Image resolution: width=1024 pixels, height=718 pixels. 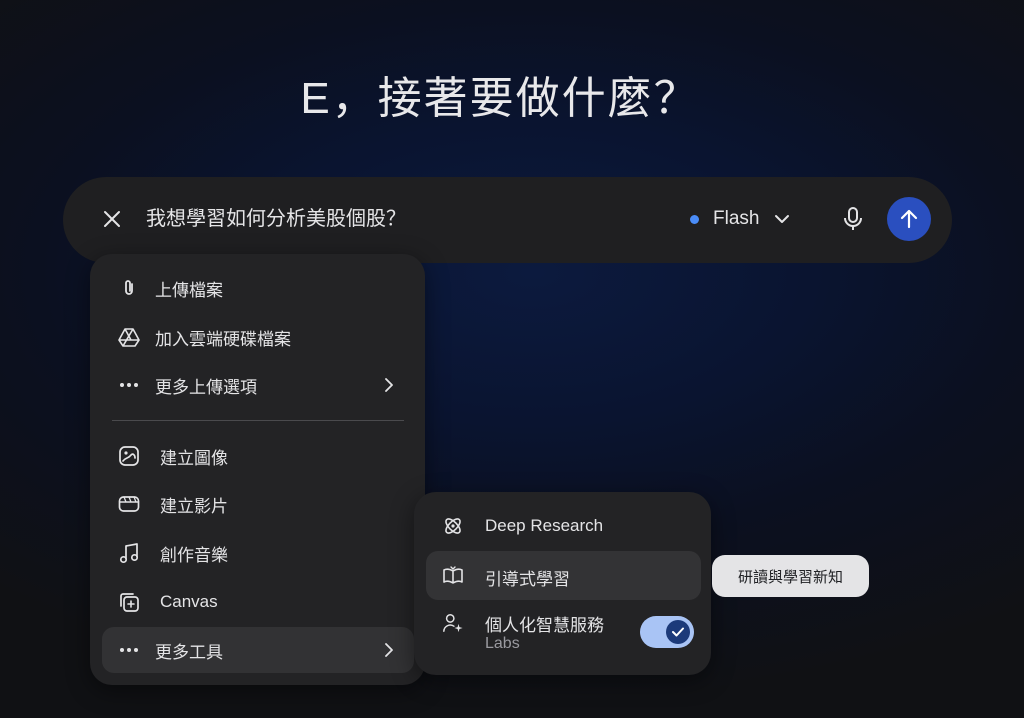 What do you see at coordinates (258, 602) in the screenshot?
I see `menu-item-canvas: Canvas` at bounding box center [258, 602].